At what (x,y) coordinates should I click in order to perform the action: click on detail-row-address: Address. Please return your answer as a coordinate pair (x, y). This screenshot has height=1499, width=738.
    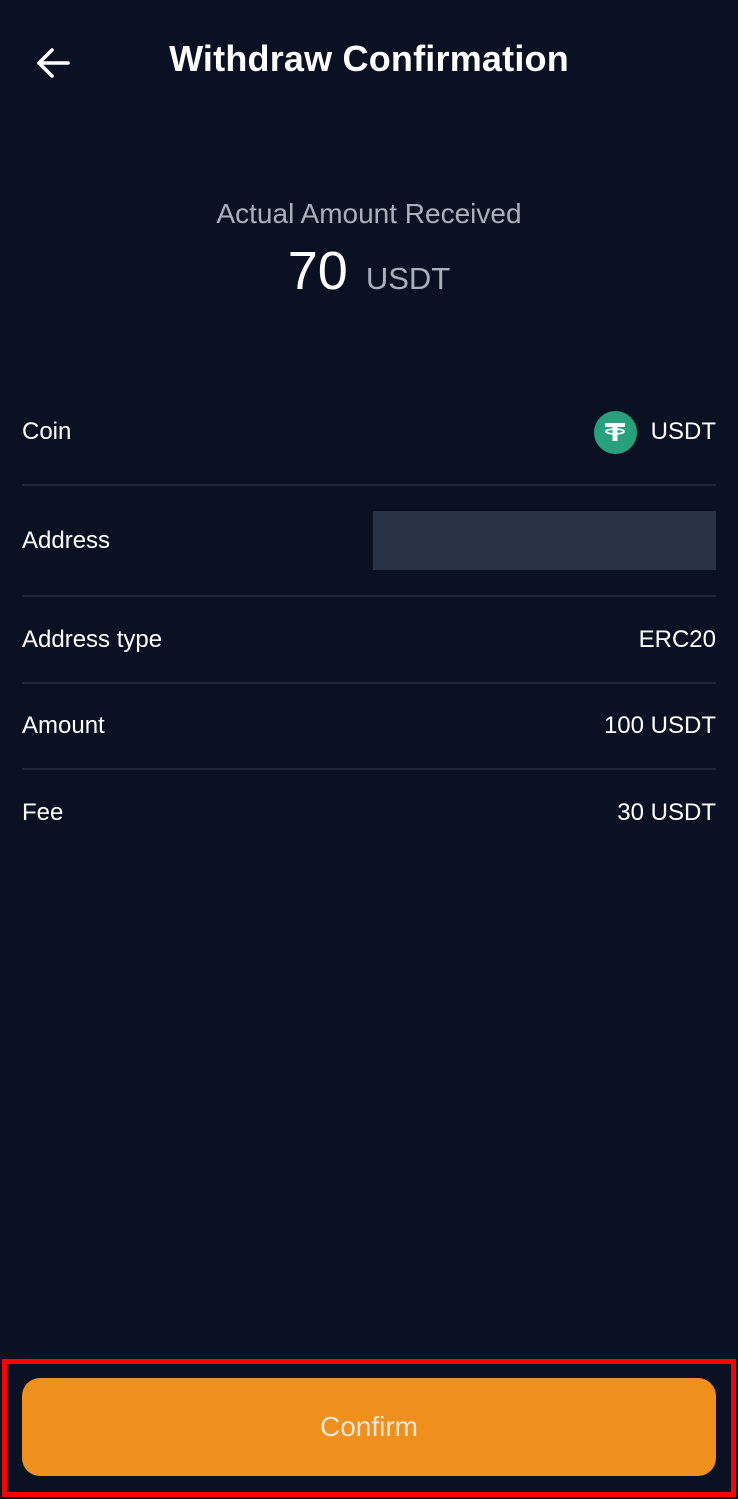
    Looking at the image, I should click on (369, 541).